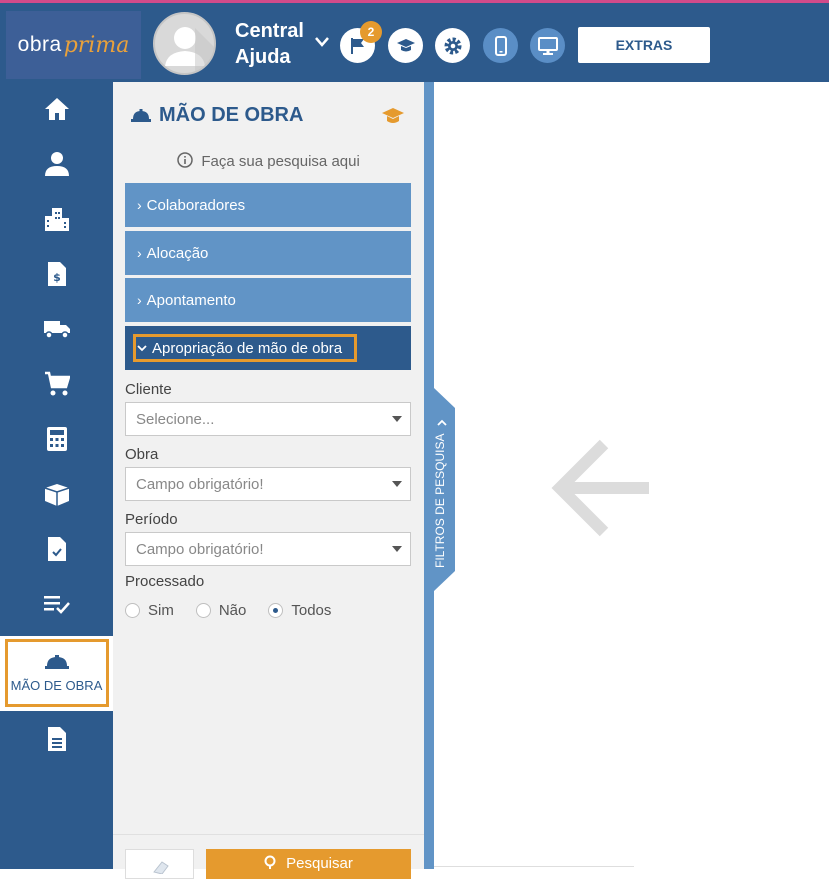 This screenshot has width=829, height=879. Describe the element at coordinates (232, 610) in the screenshot. I see `radio-nao-label: Não` at that location.